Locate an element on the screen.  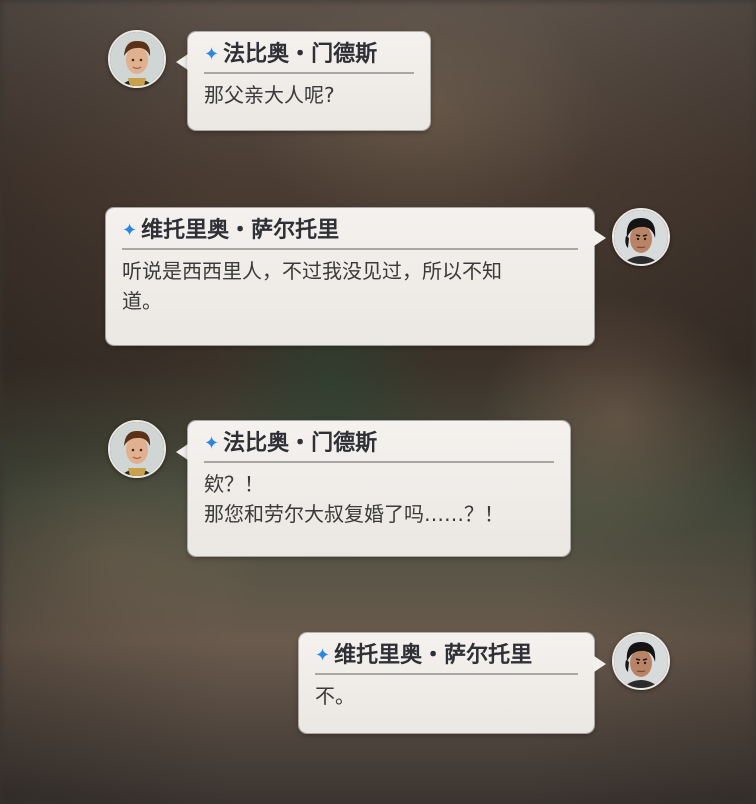
dialogue-text: 听说是西西里人，不过我没见过，所以不知 道。 is located at coordinates (350, 286).